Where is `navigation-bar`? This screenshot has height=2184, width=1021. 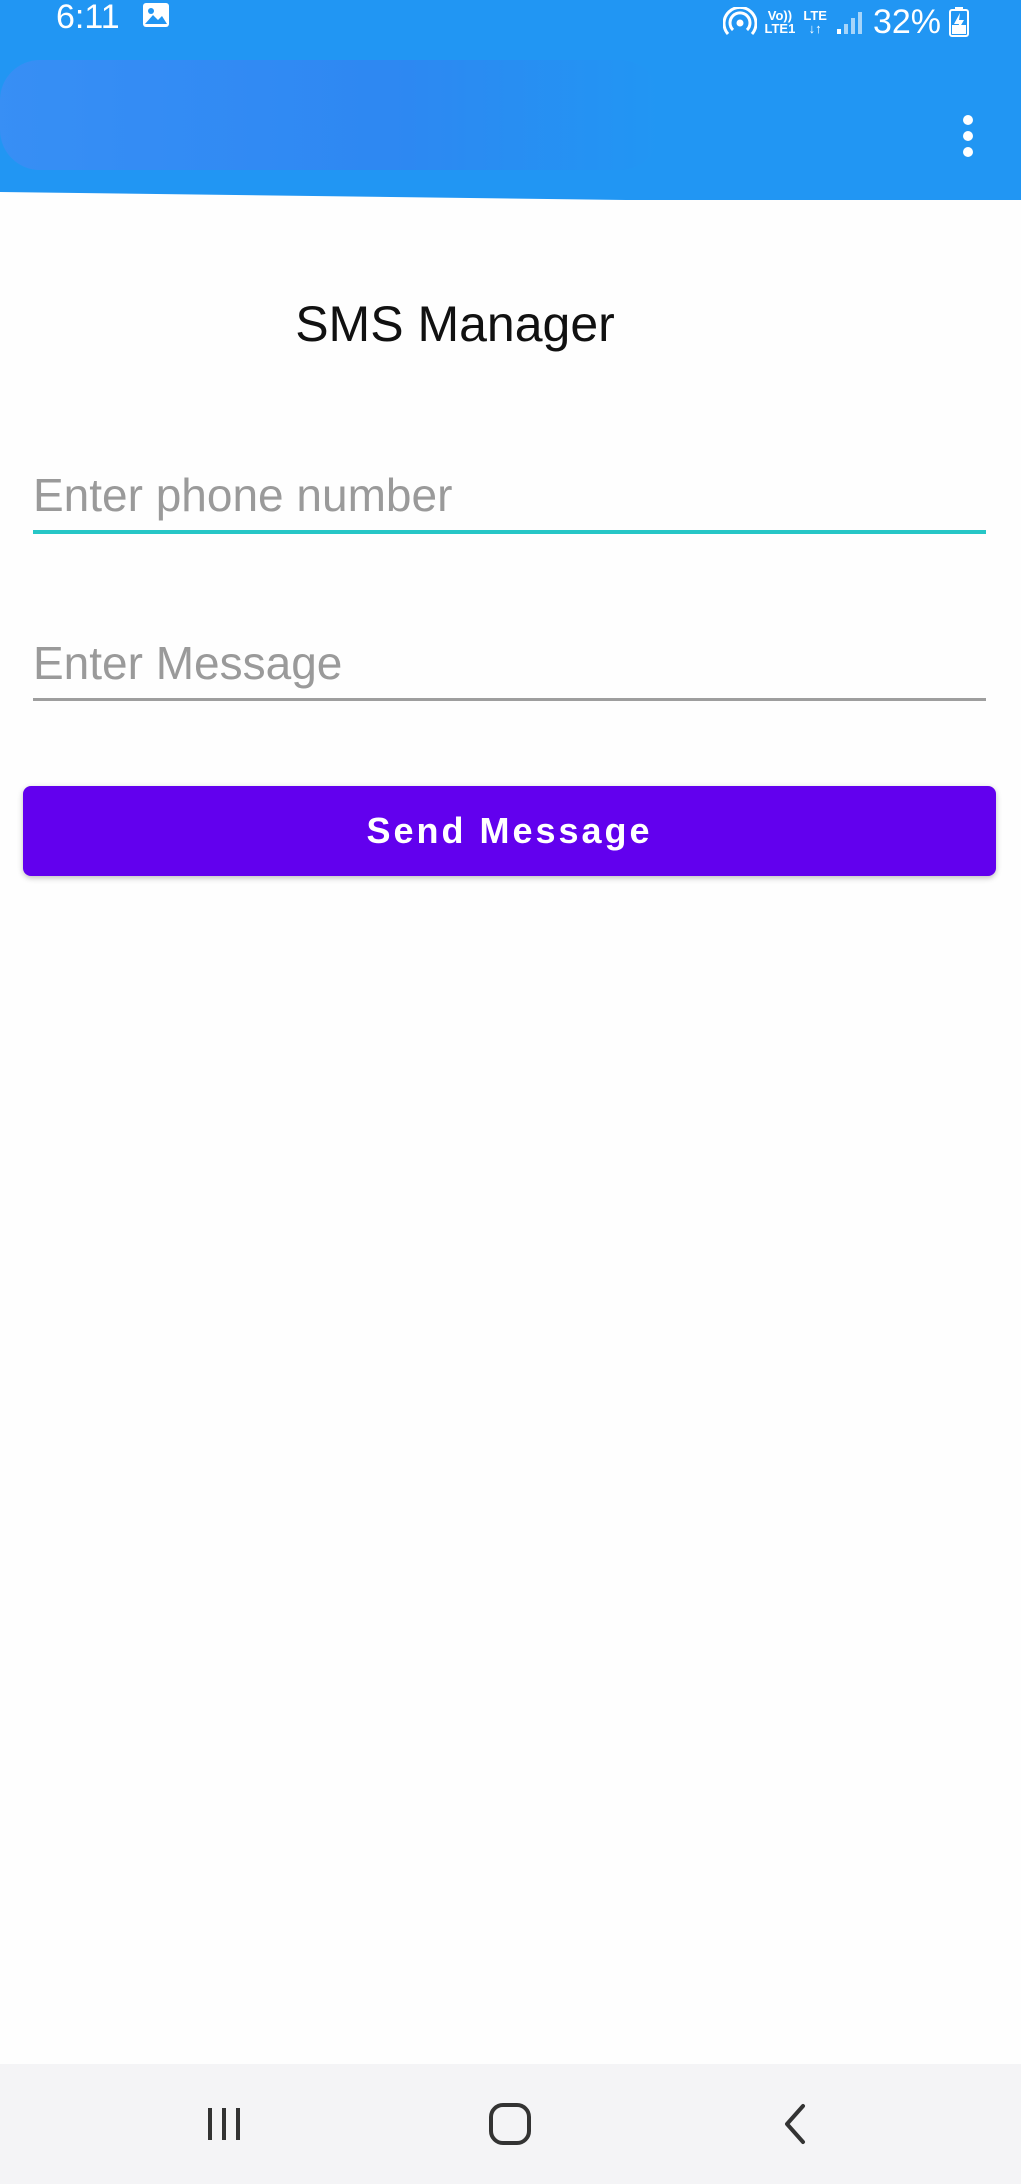
navigation-bar is located at coordinates (510, 2124).